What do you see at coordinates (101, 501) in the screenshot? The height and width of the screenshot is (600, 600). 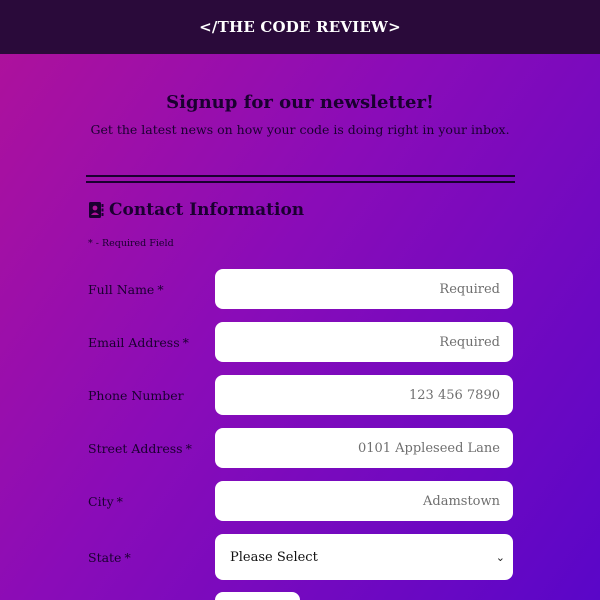 I see `field-label-text: City` at bounding box center [101, 501].